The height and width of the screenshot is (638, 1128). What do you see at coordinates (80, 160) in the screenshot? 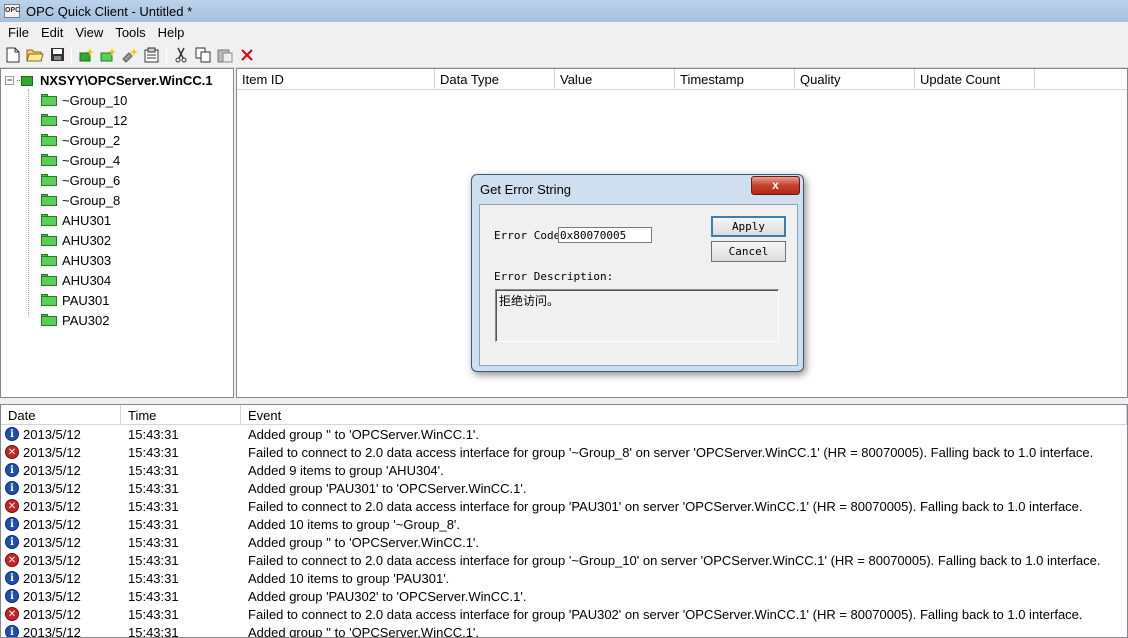
I see `tree-group-item: ~Group_4` at bounding box center [80, 160].